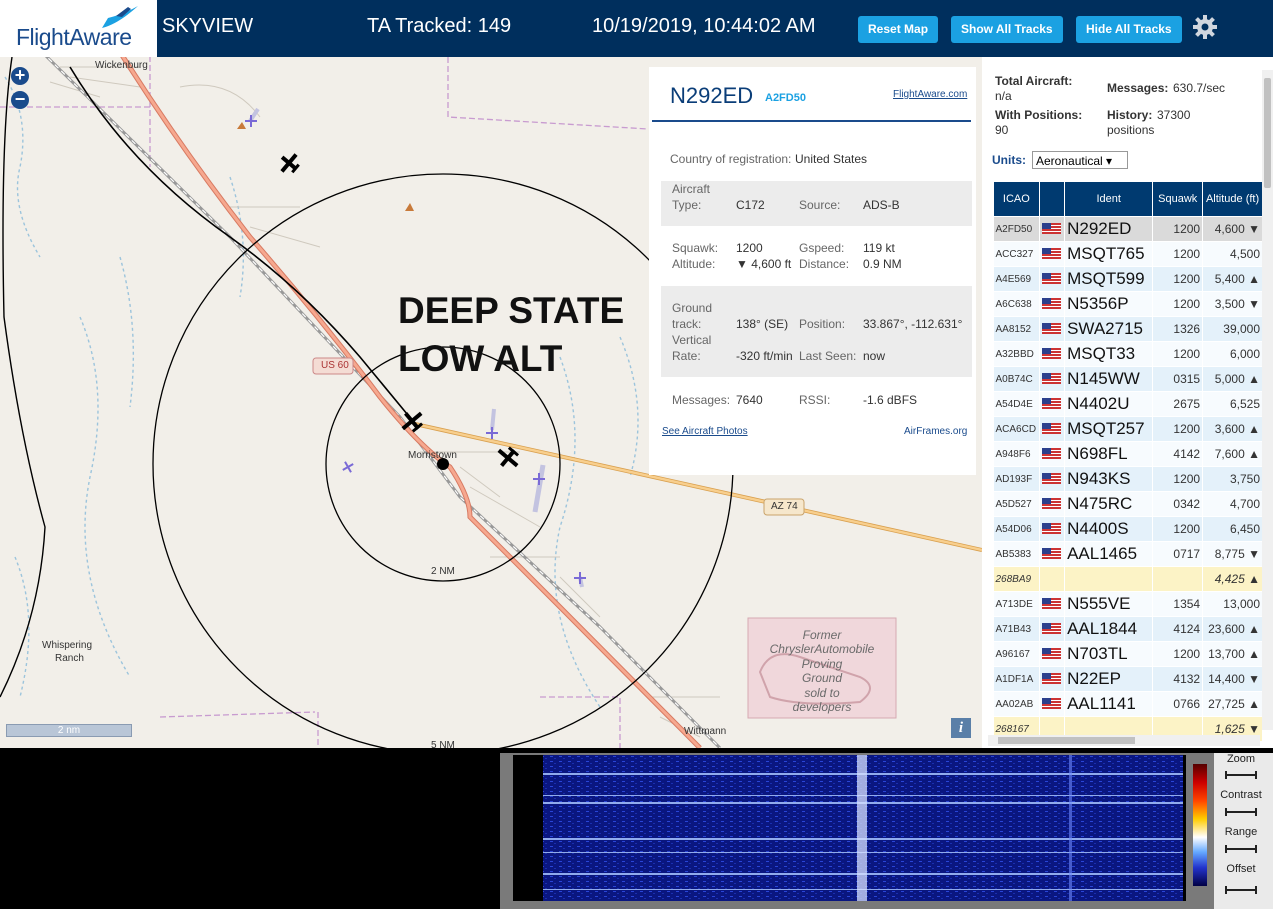 The height and width of the screenshot is (909, 1273). What do you see at coordinates (1066, 740) in the screenshot?
I see `horizontal-scroll-thumb` at bounding box center [1066, 740].